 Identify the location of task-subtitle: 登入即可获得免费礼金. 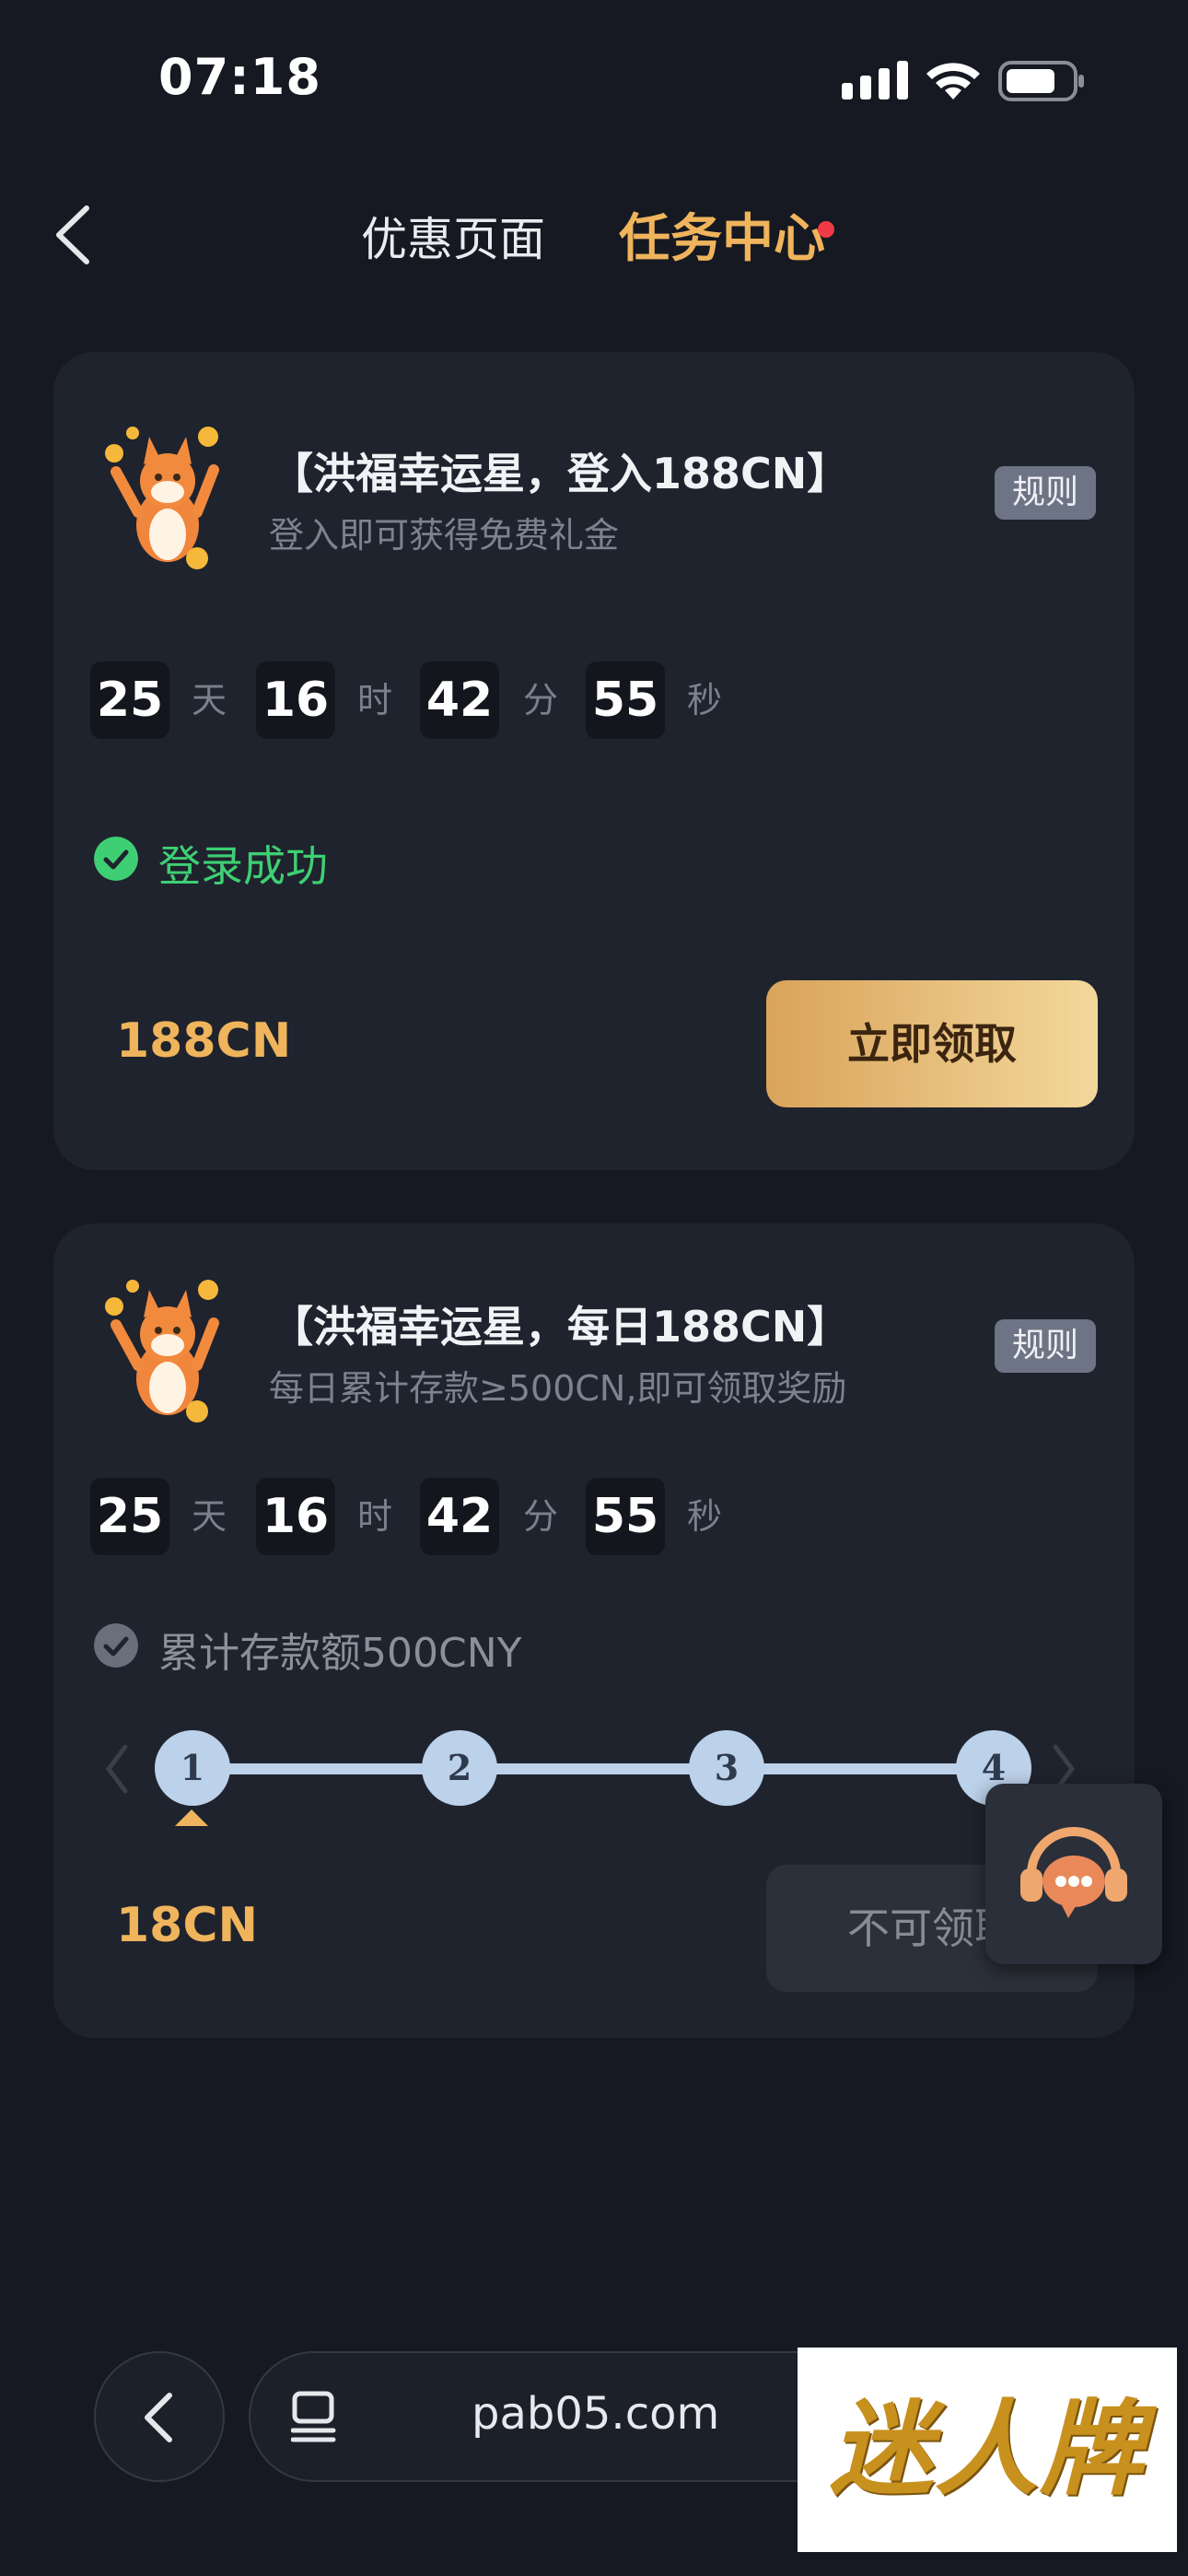
(444, 535).